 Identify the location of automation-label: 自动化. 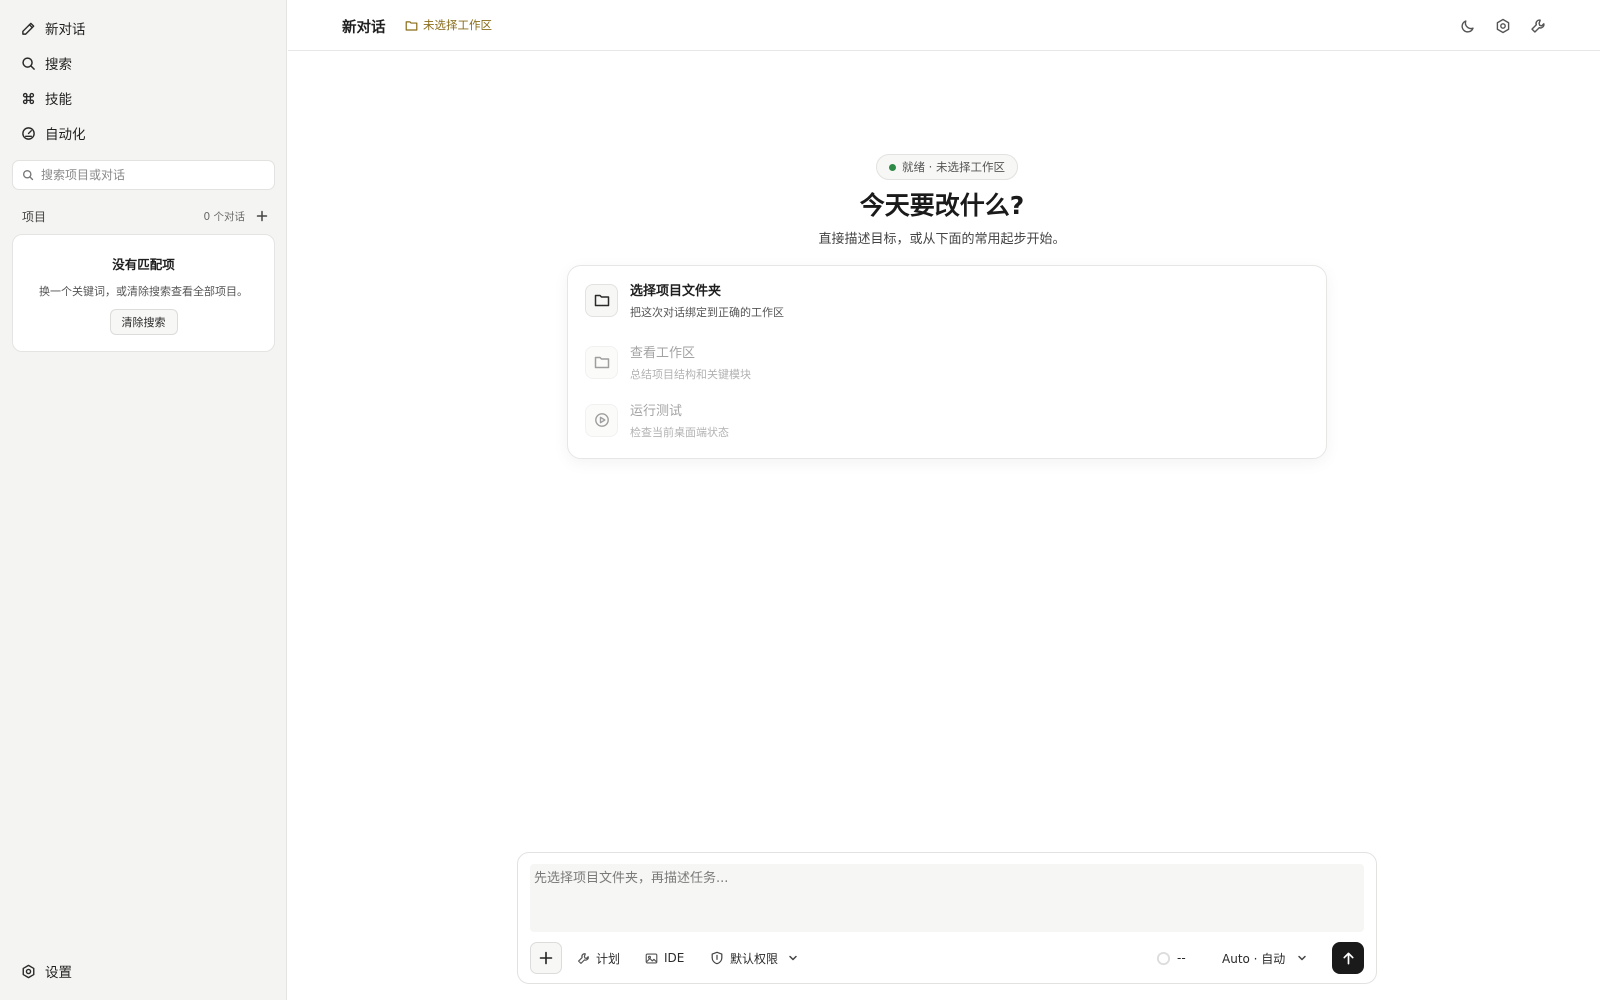
(65, 135).